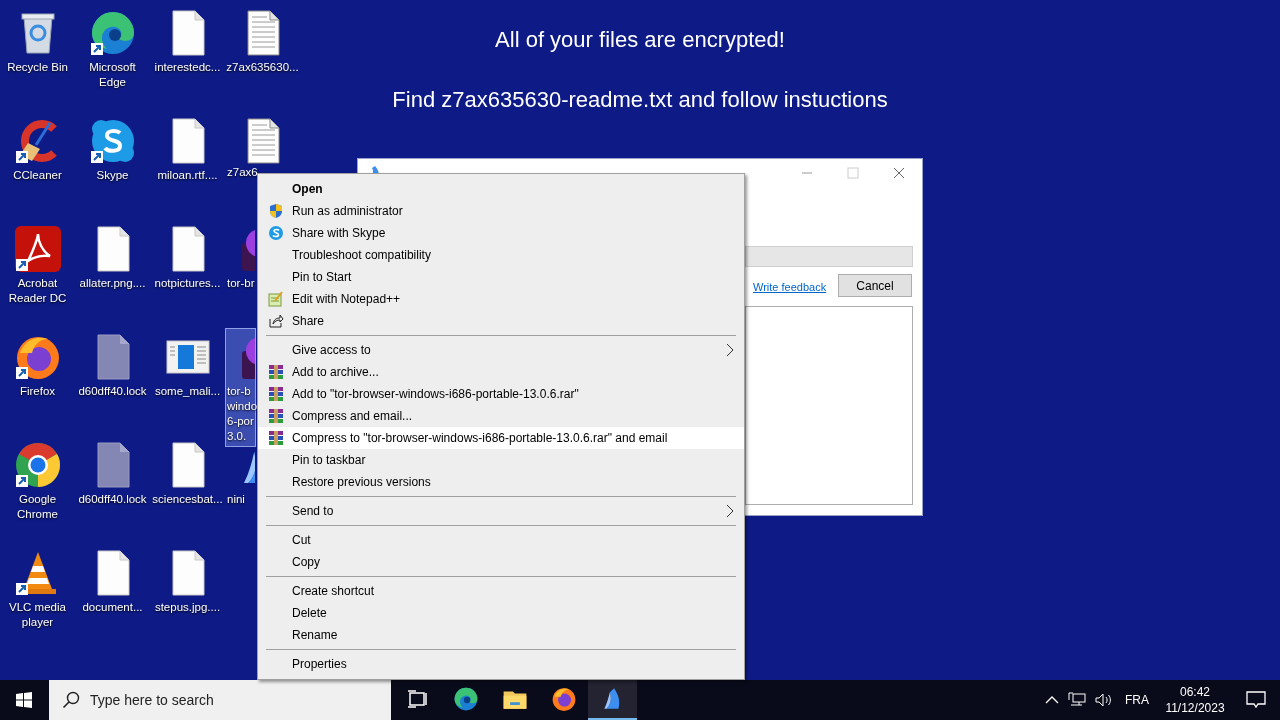  I want to click on desktop-shortcut: VLC media player, so click(37, 588).